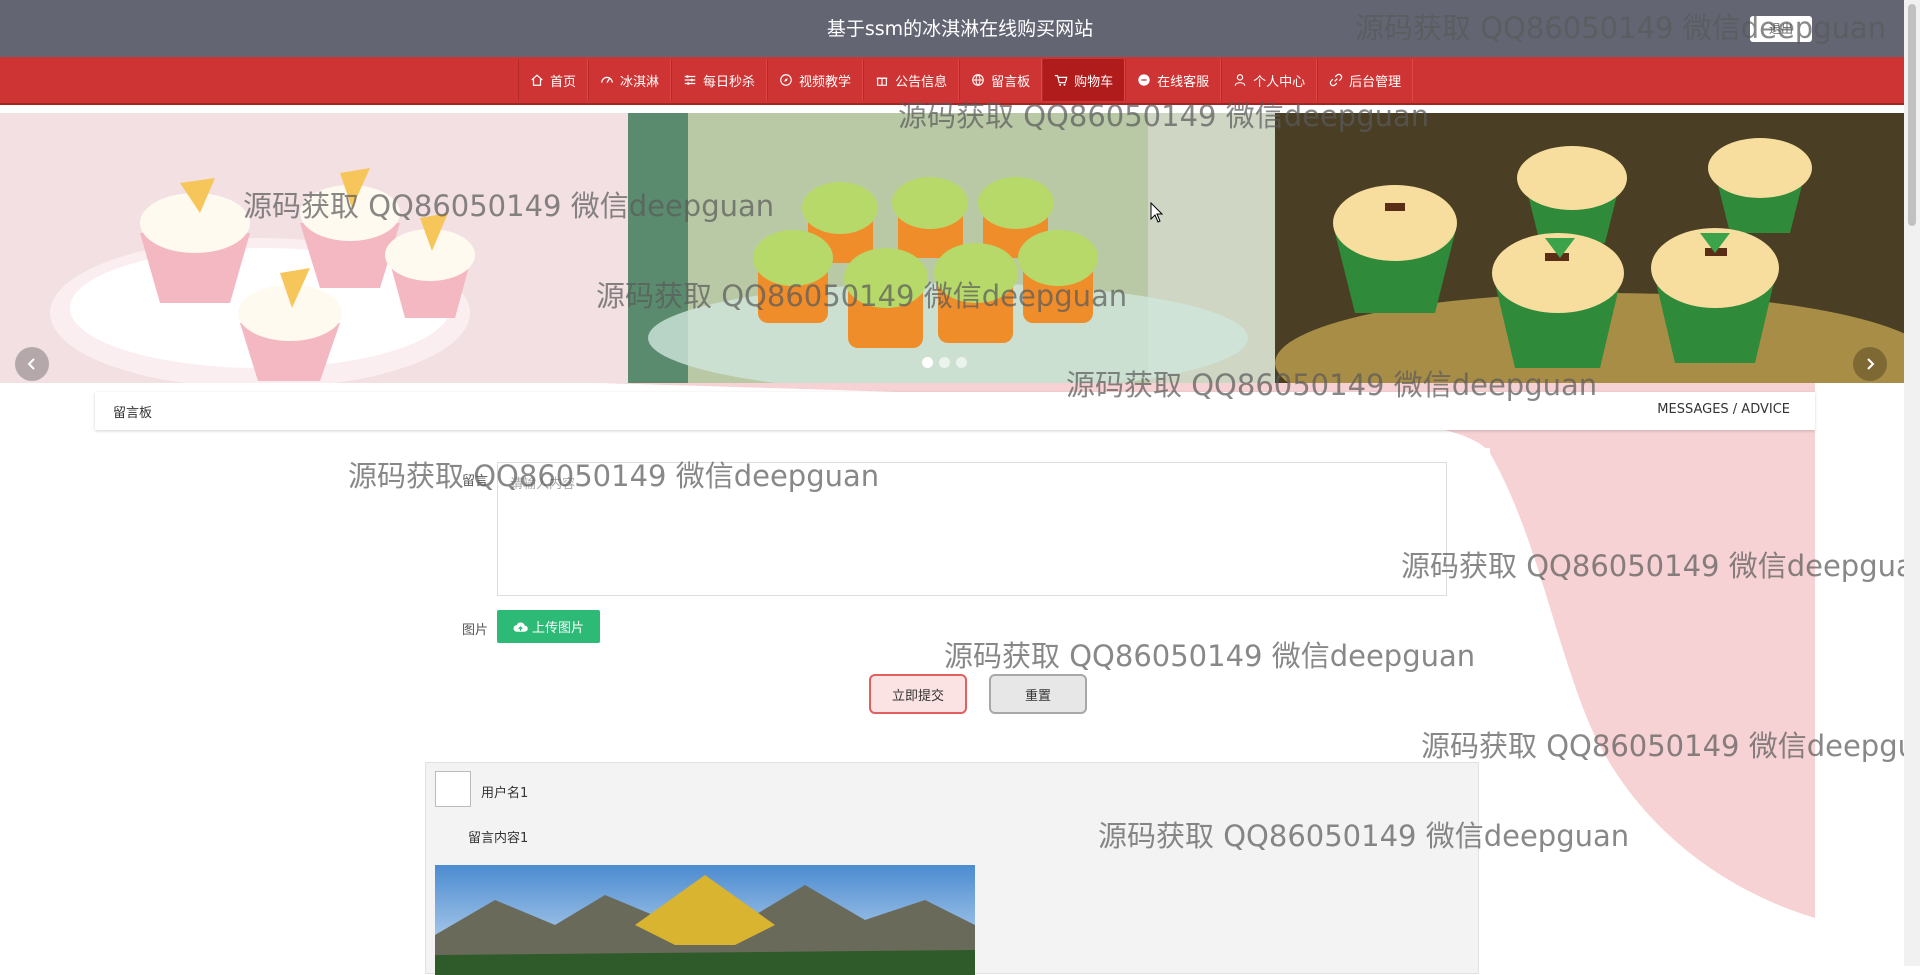 The height and width of the screenshot is (975, 1920). I want to click on carousel-prev-button, so click(32, 364).